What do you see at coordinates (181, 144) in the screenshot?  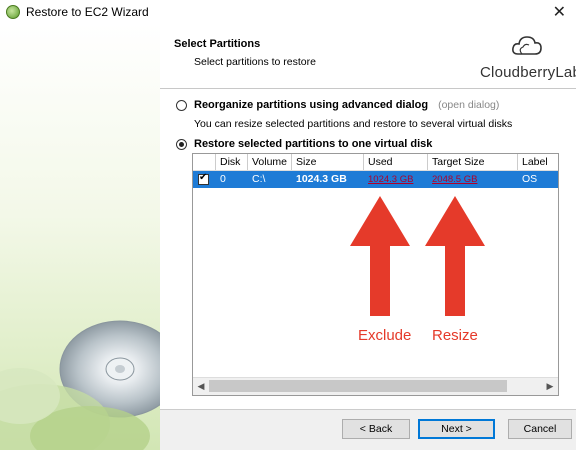 I see `radio-one-disk` at bounding box center [181, 144].